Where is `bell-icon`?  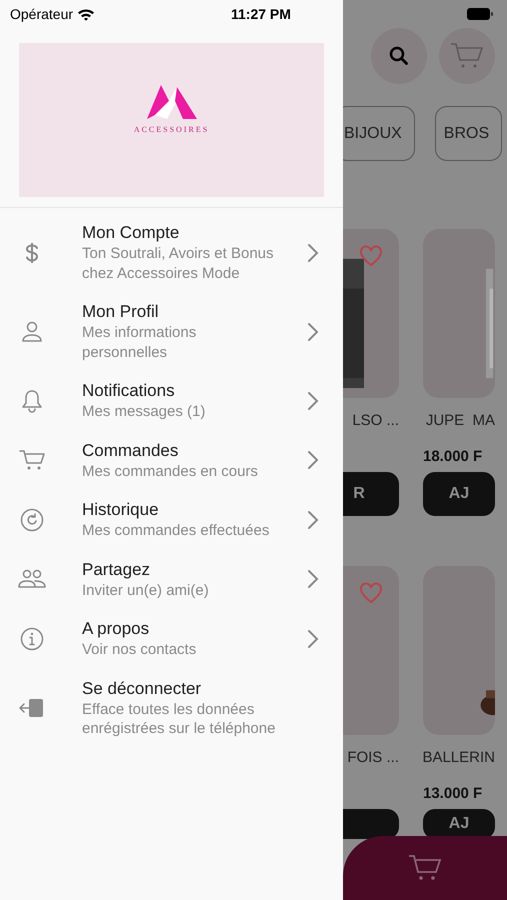
bell-icon is located at coordinates (32, 400).